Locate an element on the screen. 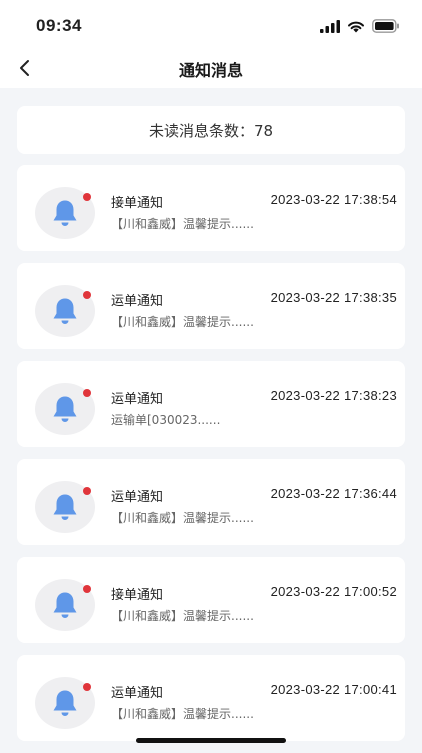 Image resolution: width=422 pixels, height=753 pixels. cellular-signal-icon is located at coordinates (330, 26).